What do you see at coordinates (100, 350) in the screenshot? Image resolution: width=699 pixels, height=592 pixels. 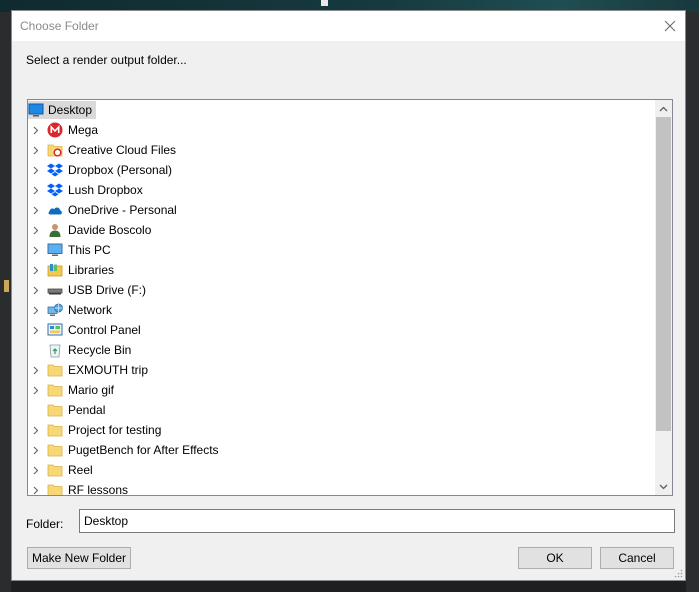 I see `tree-item-label: Recycle Bin` at bounding box center [100, 350].